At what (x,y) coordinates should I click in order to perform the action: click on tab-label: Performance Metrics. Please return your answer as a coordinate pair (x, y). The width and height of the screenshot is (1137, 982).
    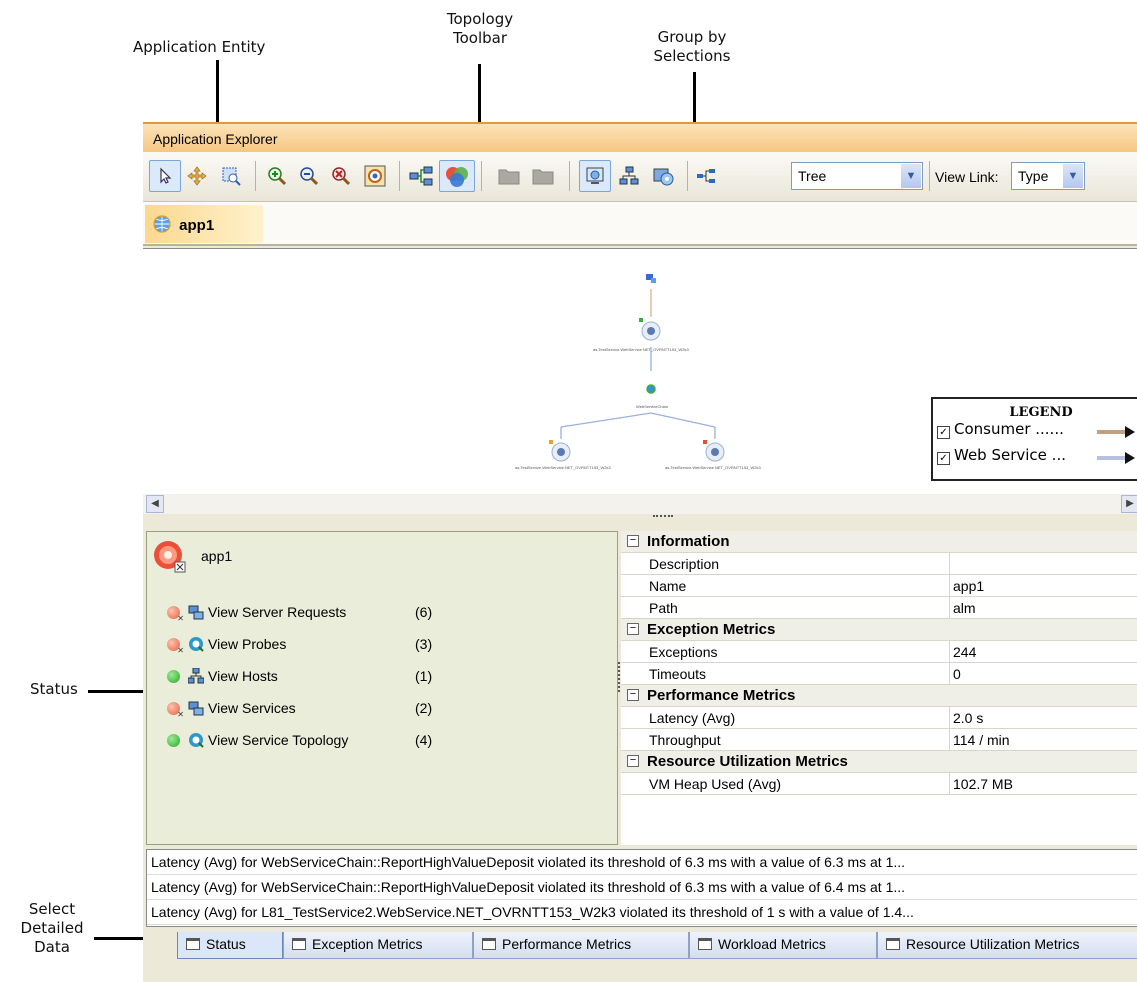
    Looking at the image, I should click on (567, 944).